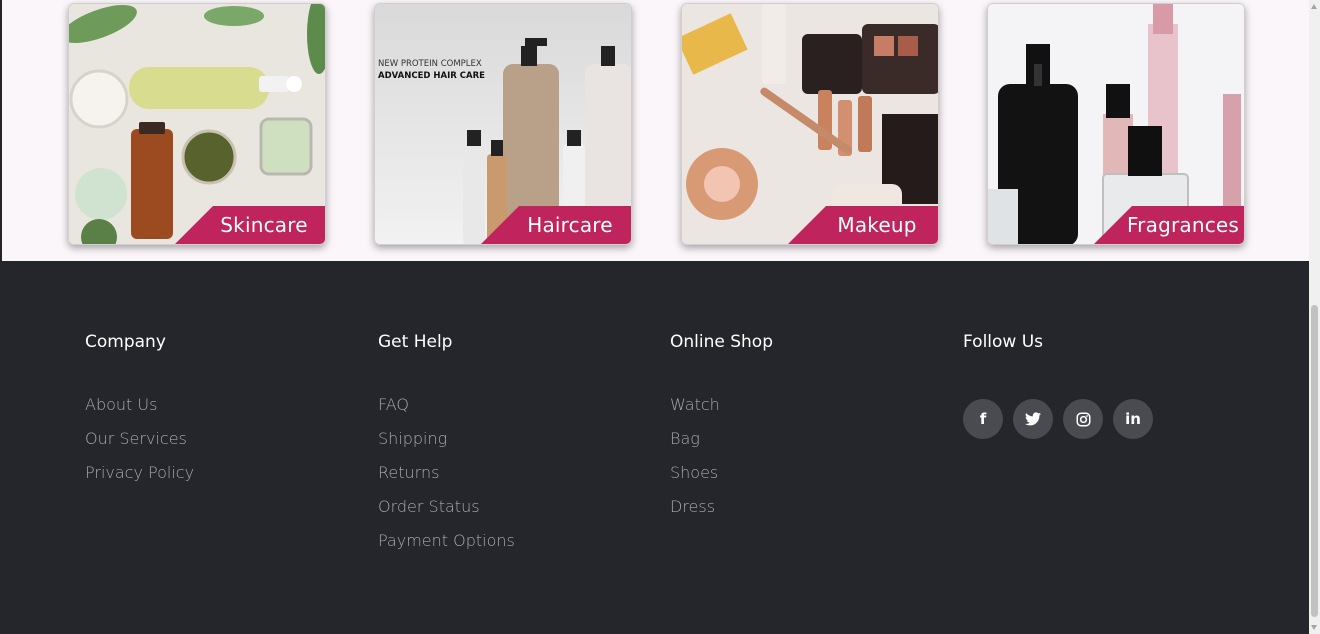 This screenshot has width=1320, height=634. Describe the element at coordinates (1314, 461) in the screenshot. I see `scroll-thumb` at that location.